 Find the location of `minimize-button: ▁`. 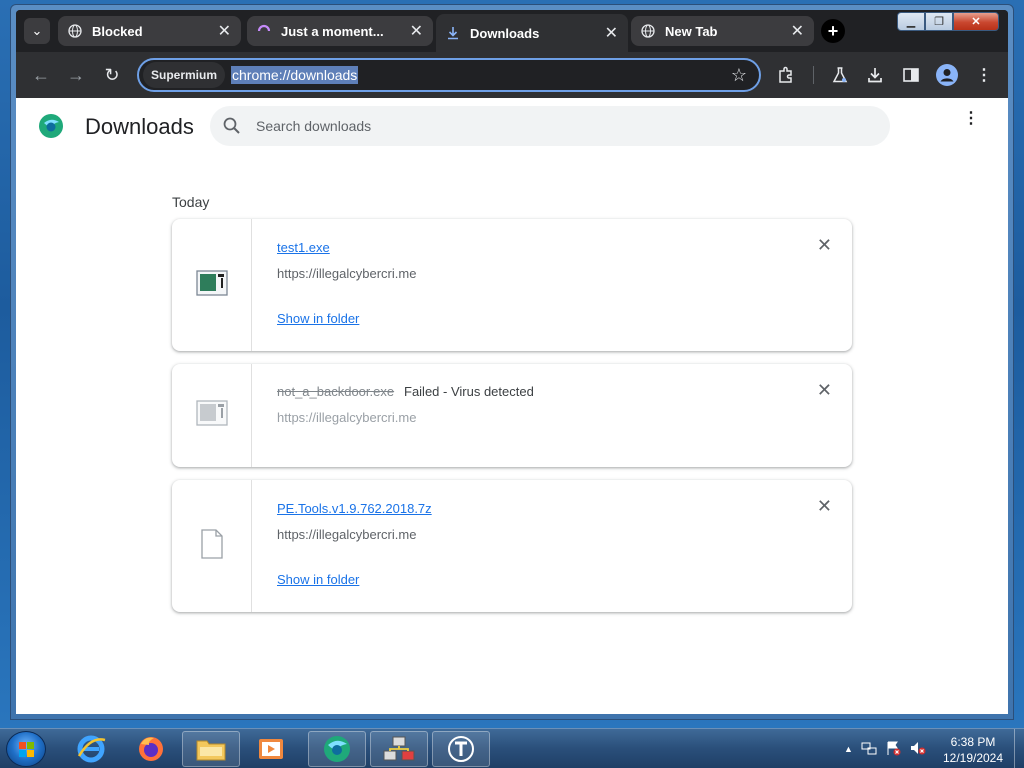

minimize-button: ▁ is located at coordinates (911, 21).